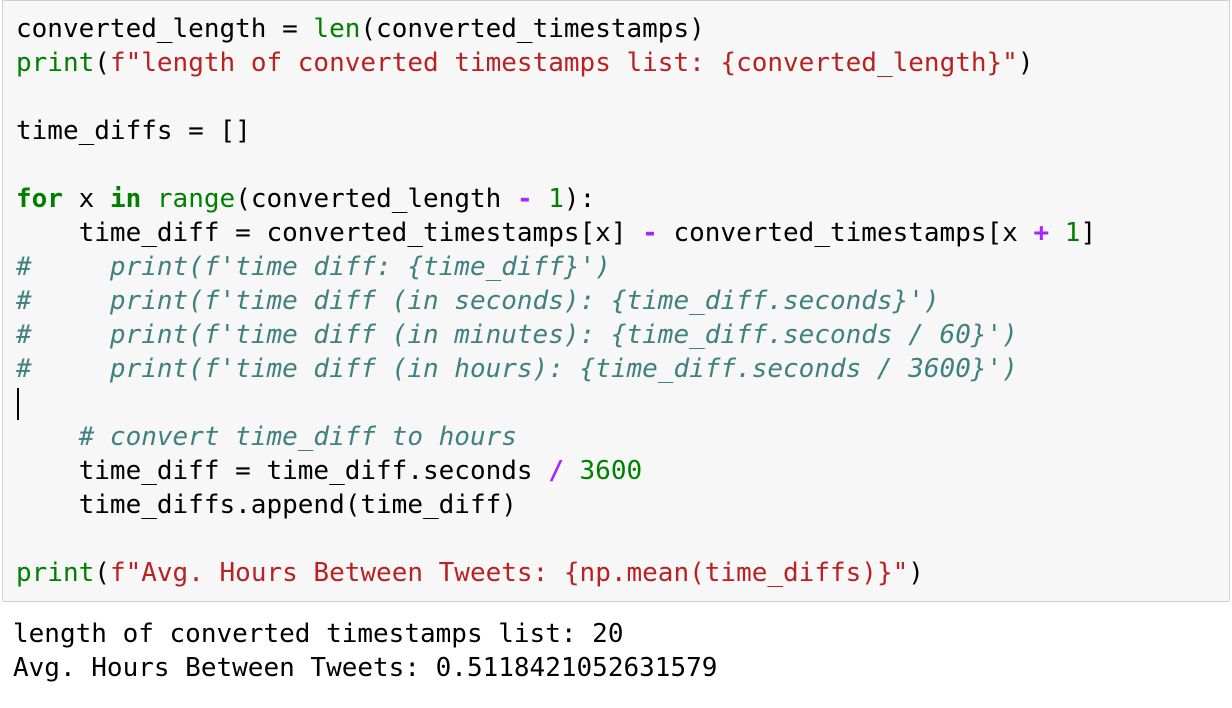 The height and width of the screenshot is (708, 1232). I want to click on code-text: converted_length =, so click(165, 29).